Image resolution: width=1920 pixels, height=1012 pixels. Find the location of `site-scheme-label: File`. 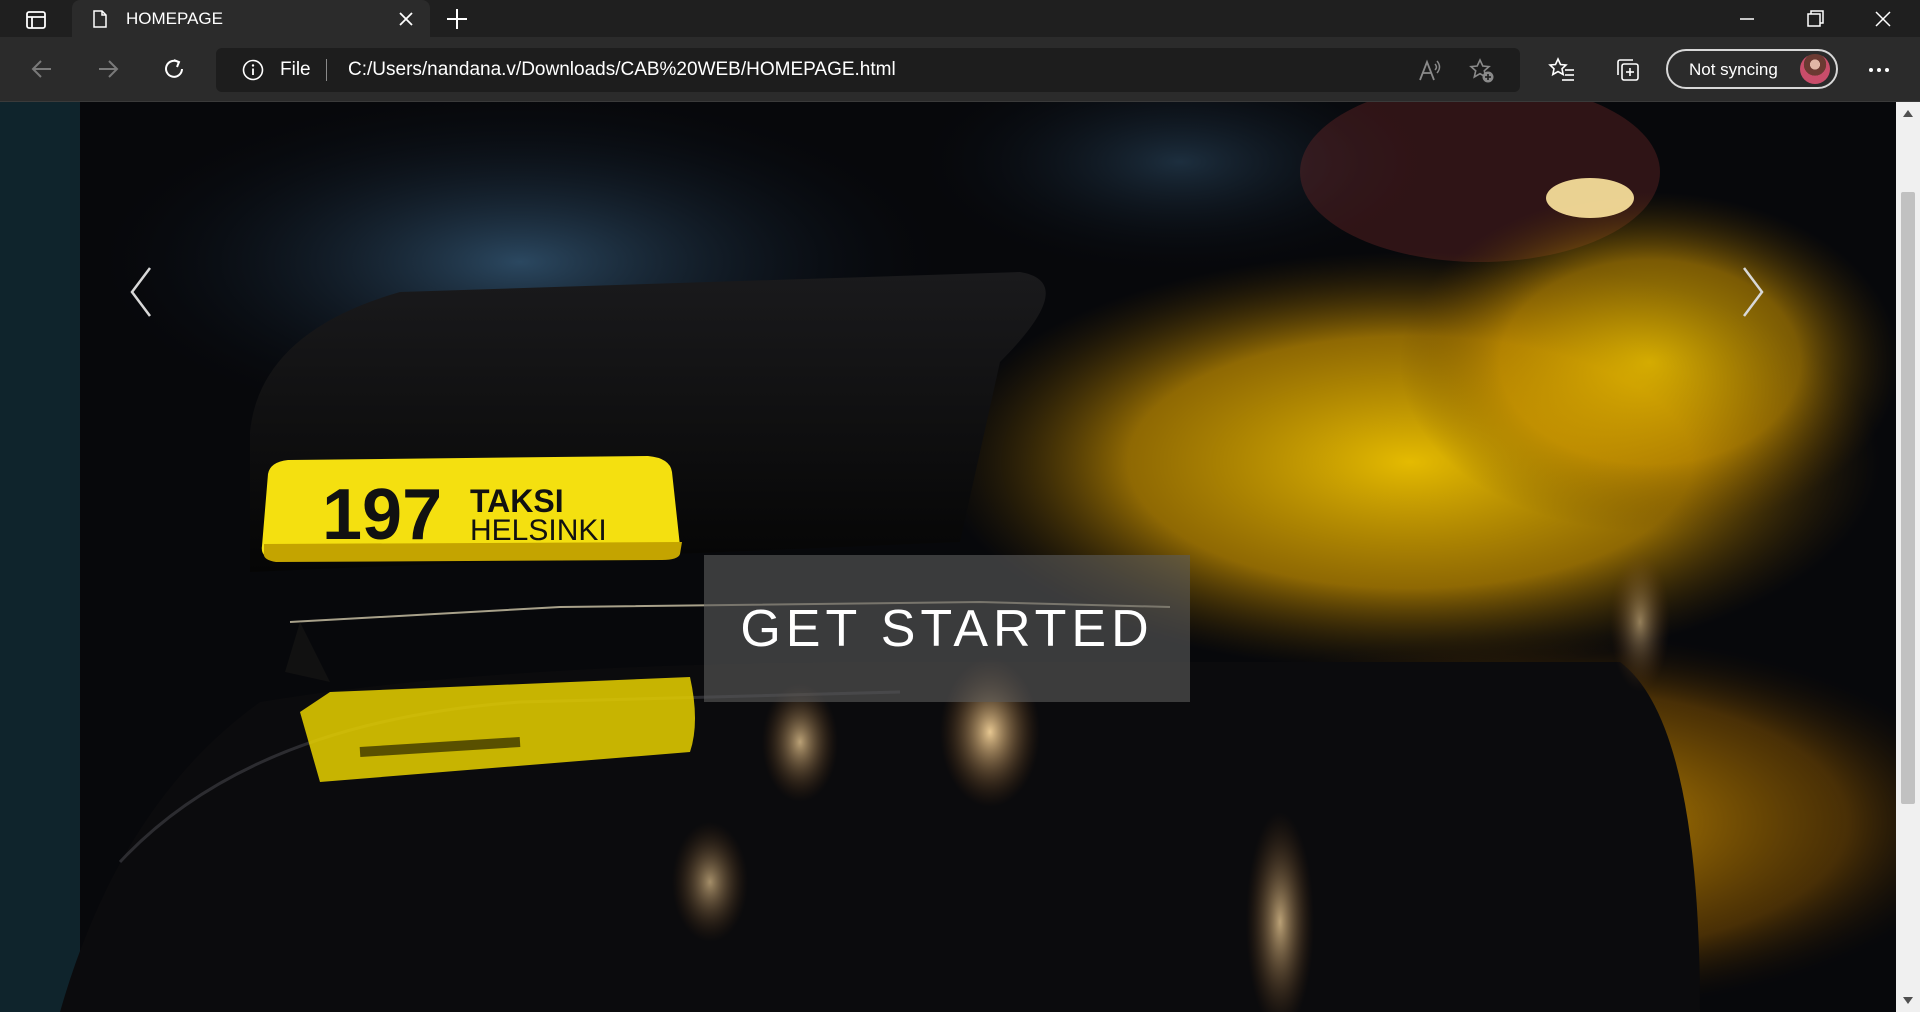

site-scheme-label: File is located at coordinates (295, 69).